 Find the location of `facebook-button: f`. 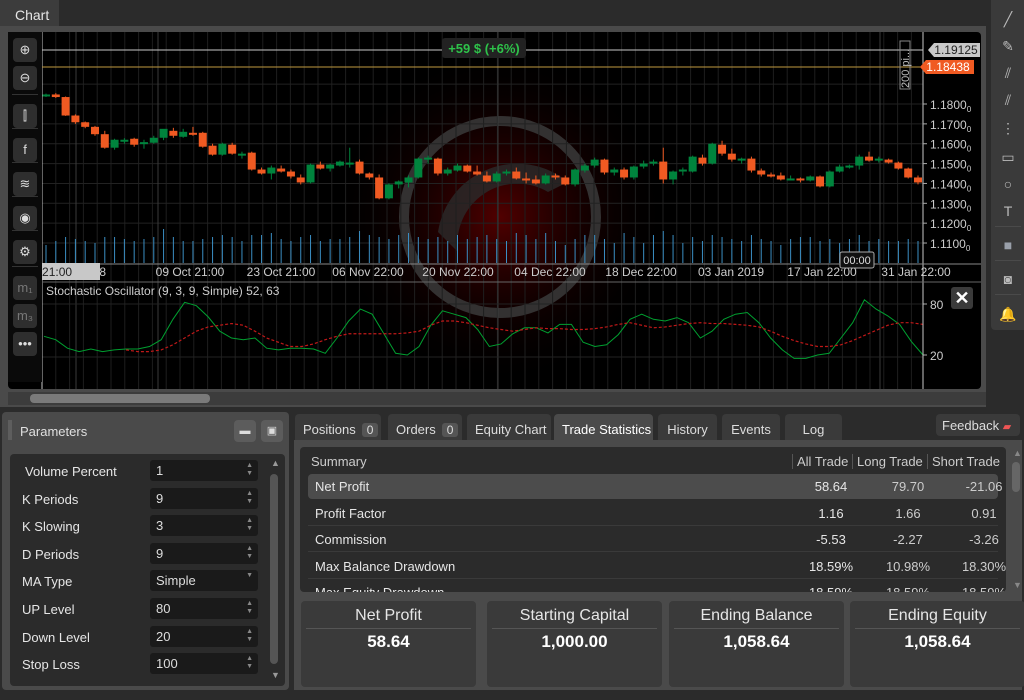

facebook-button: f is located at coordinates (25, 150).